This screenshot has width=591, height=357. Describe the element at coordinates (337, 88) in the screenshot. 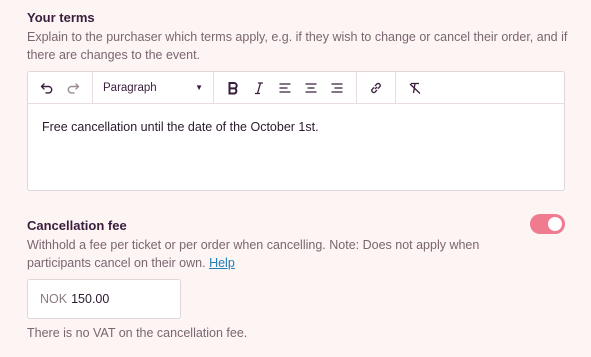

I see `align-right-icon` at that location.